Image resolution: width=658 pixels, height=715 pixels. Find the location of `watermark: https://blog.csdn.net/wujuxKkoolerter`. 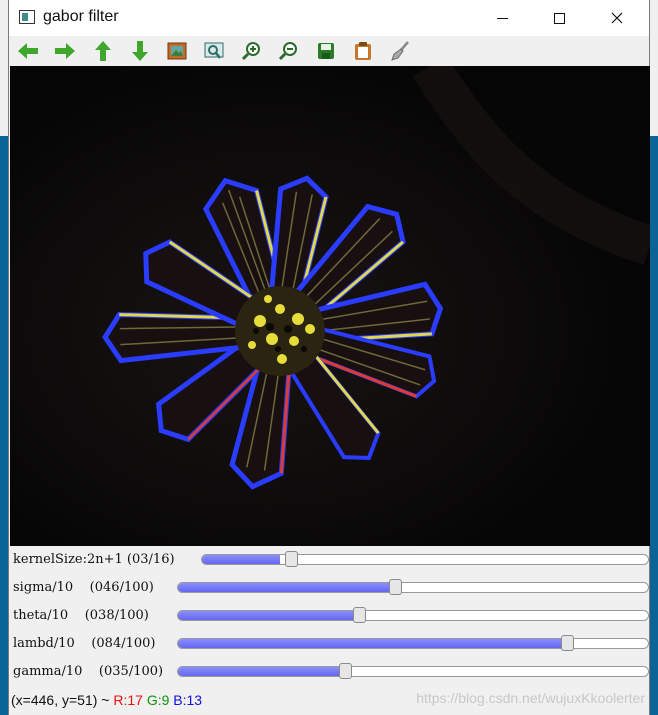

watermark: https://blog.csdn.net/wujuxKkoolerter is located at coordinates (530, 698).